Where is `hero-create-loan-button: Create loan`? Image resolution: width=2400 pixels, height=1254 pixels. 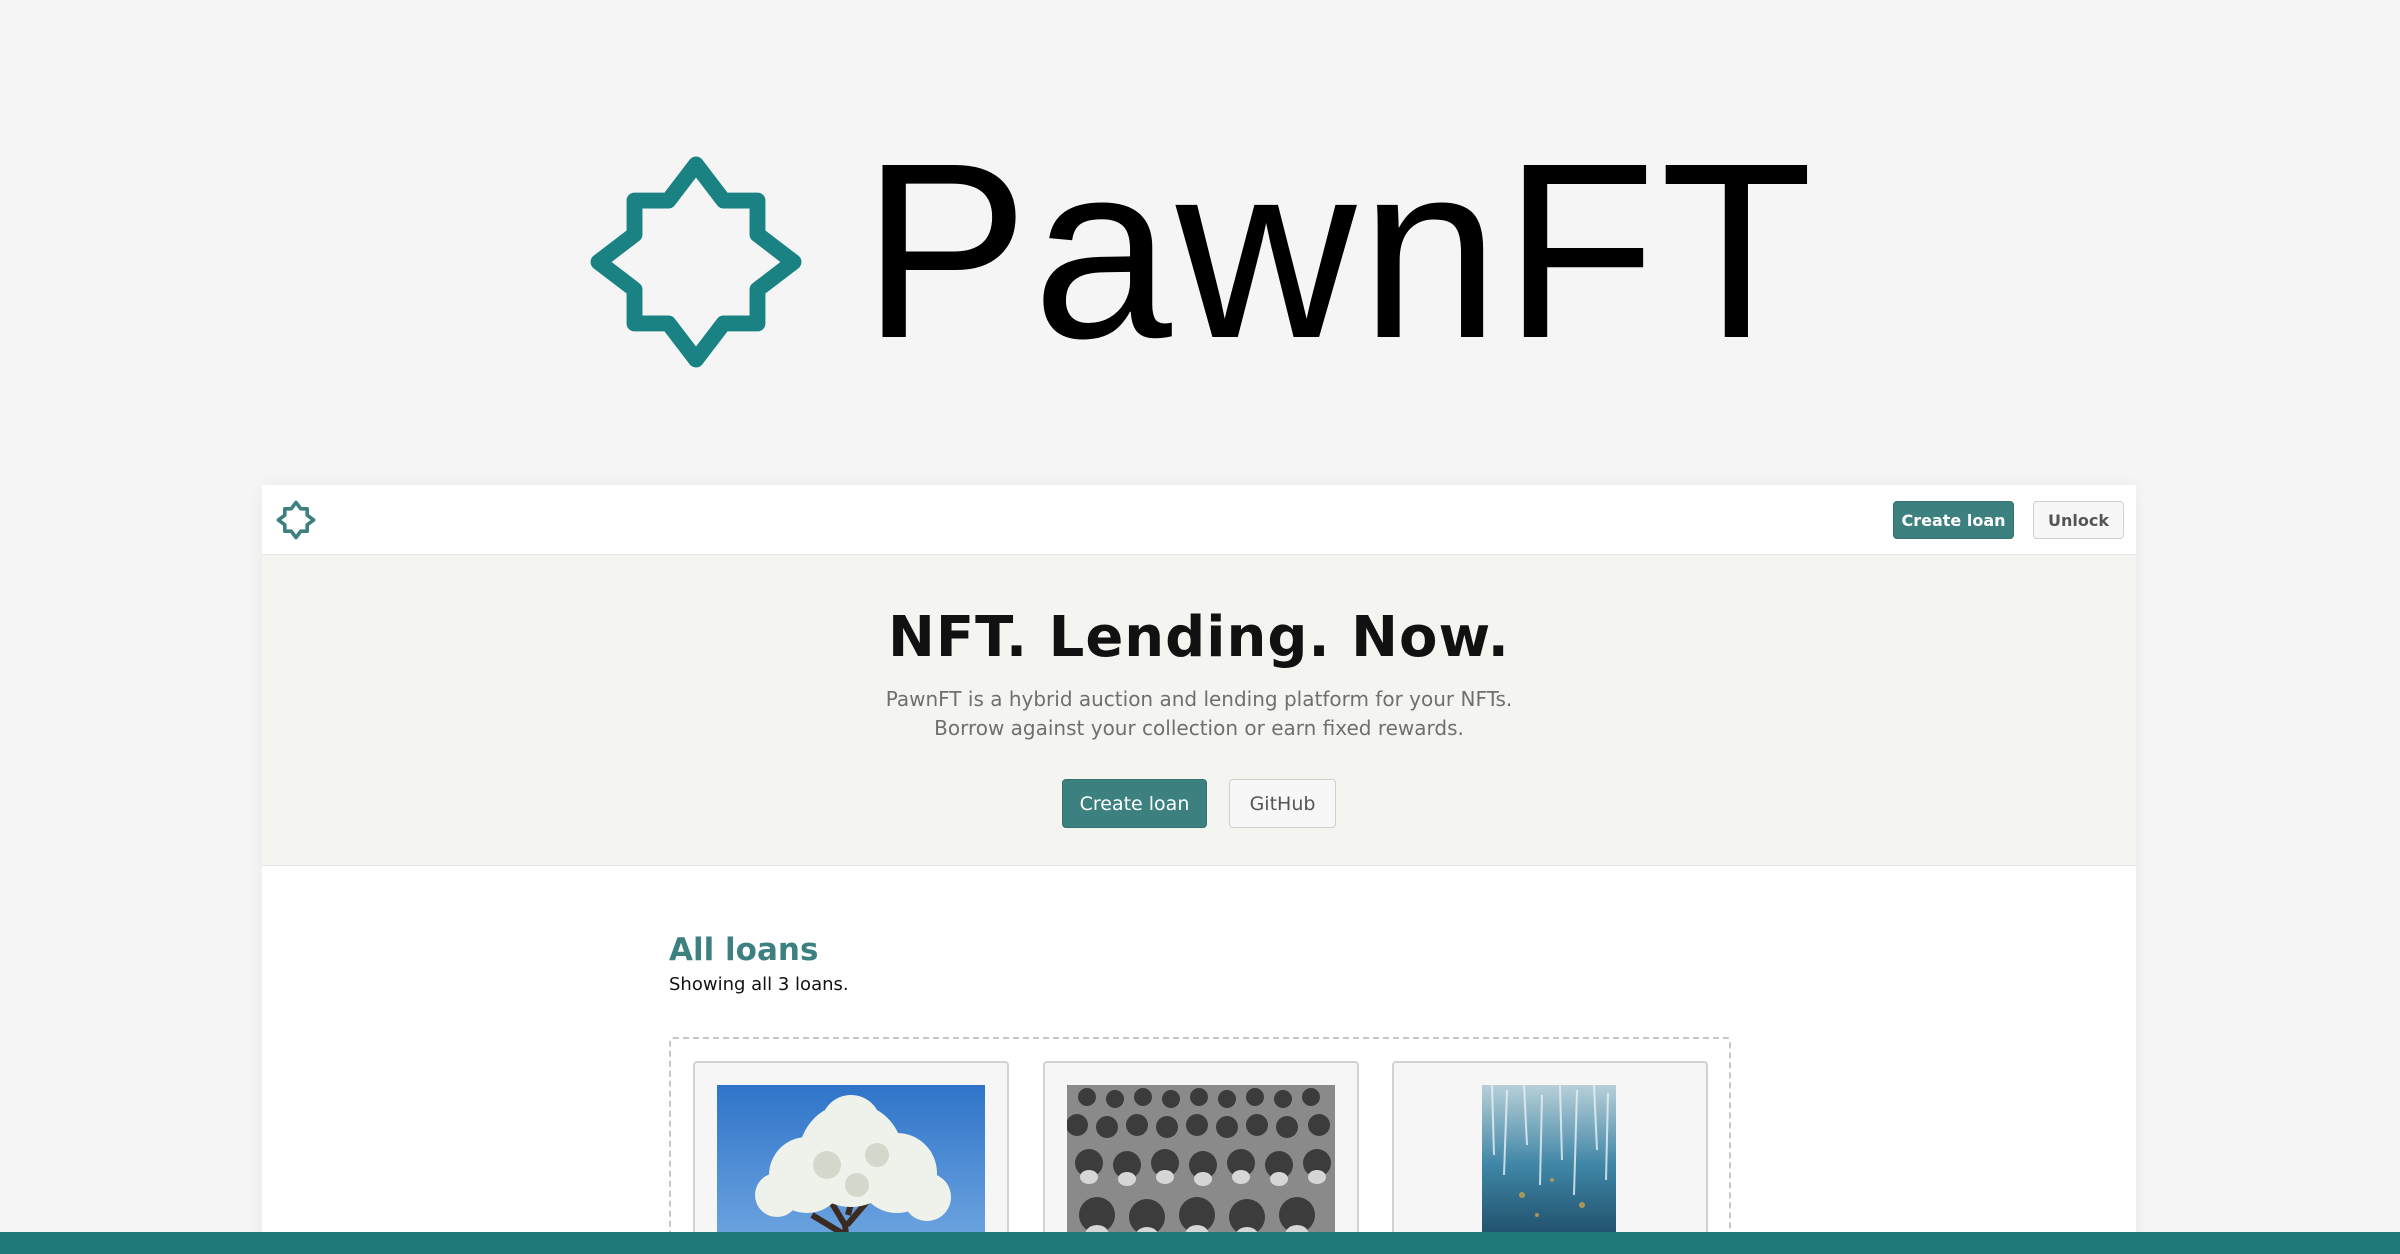 hero-create-loan-button: Create loan is located at coordinates (1134, 803).